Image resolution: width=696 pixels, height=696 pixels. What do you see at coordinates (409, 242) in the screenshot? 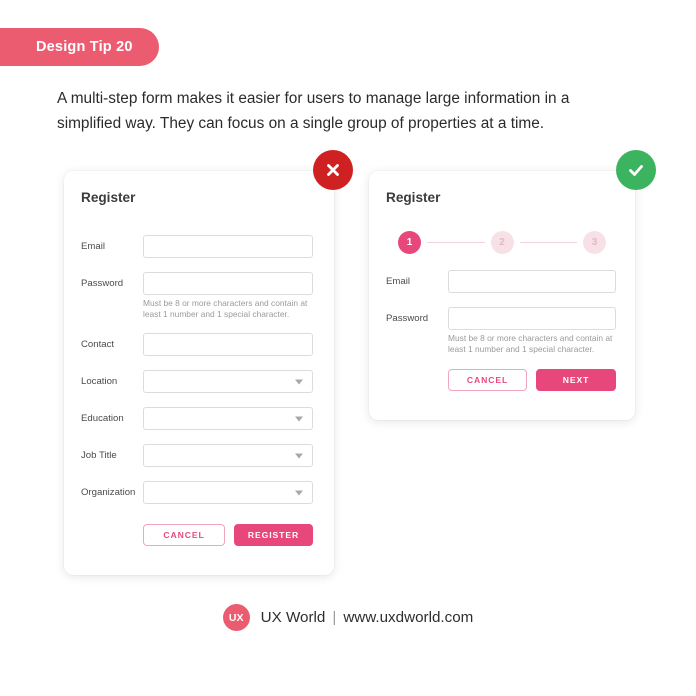
I see `step-1: 1` at bounding box center [409, 242].